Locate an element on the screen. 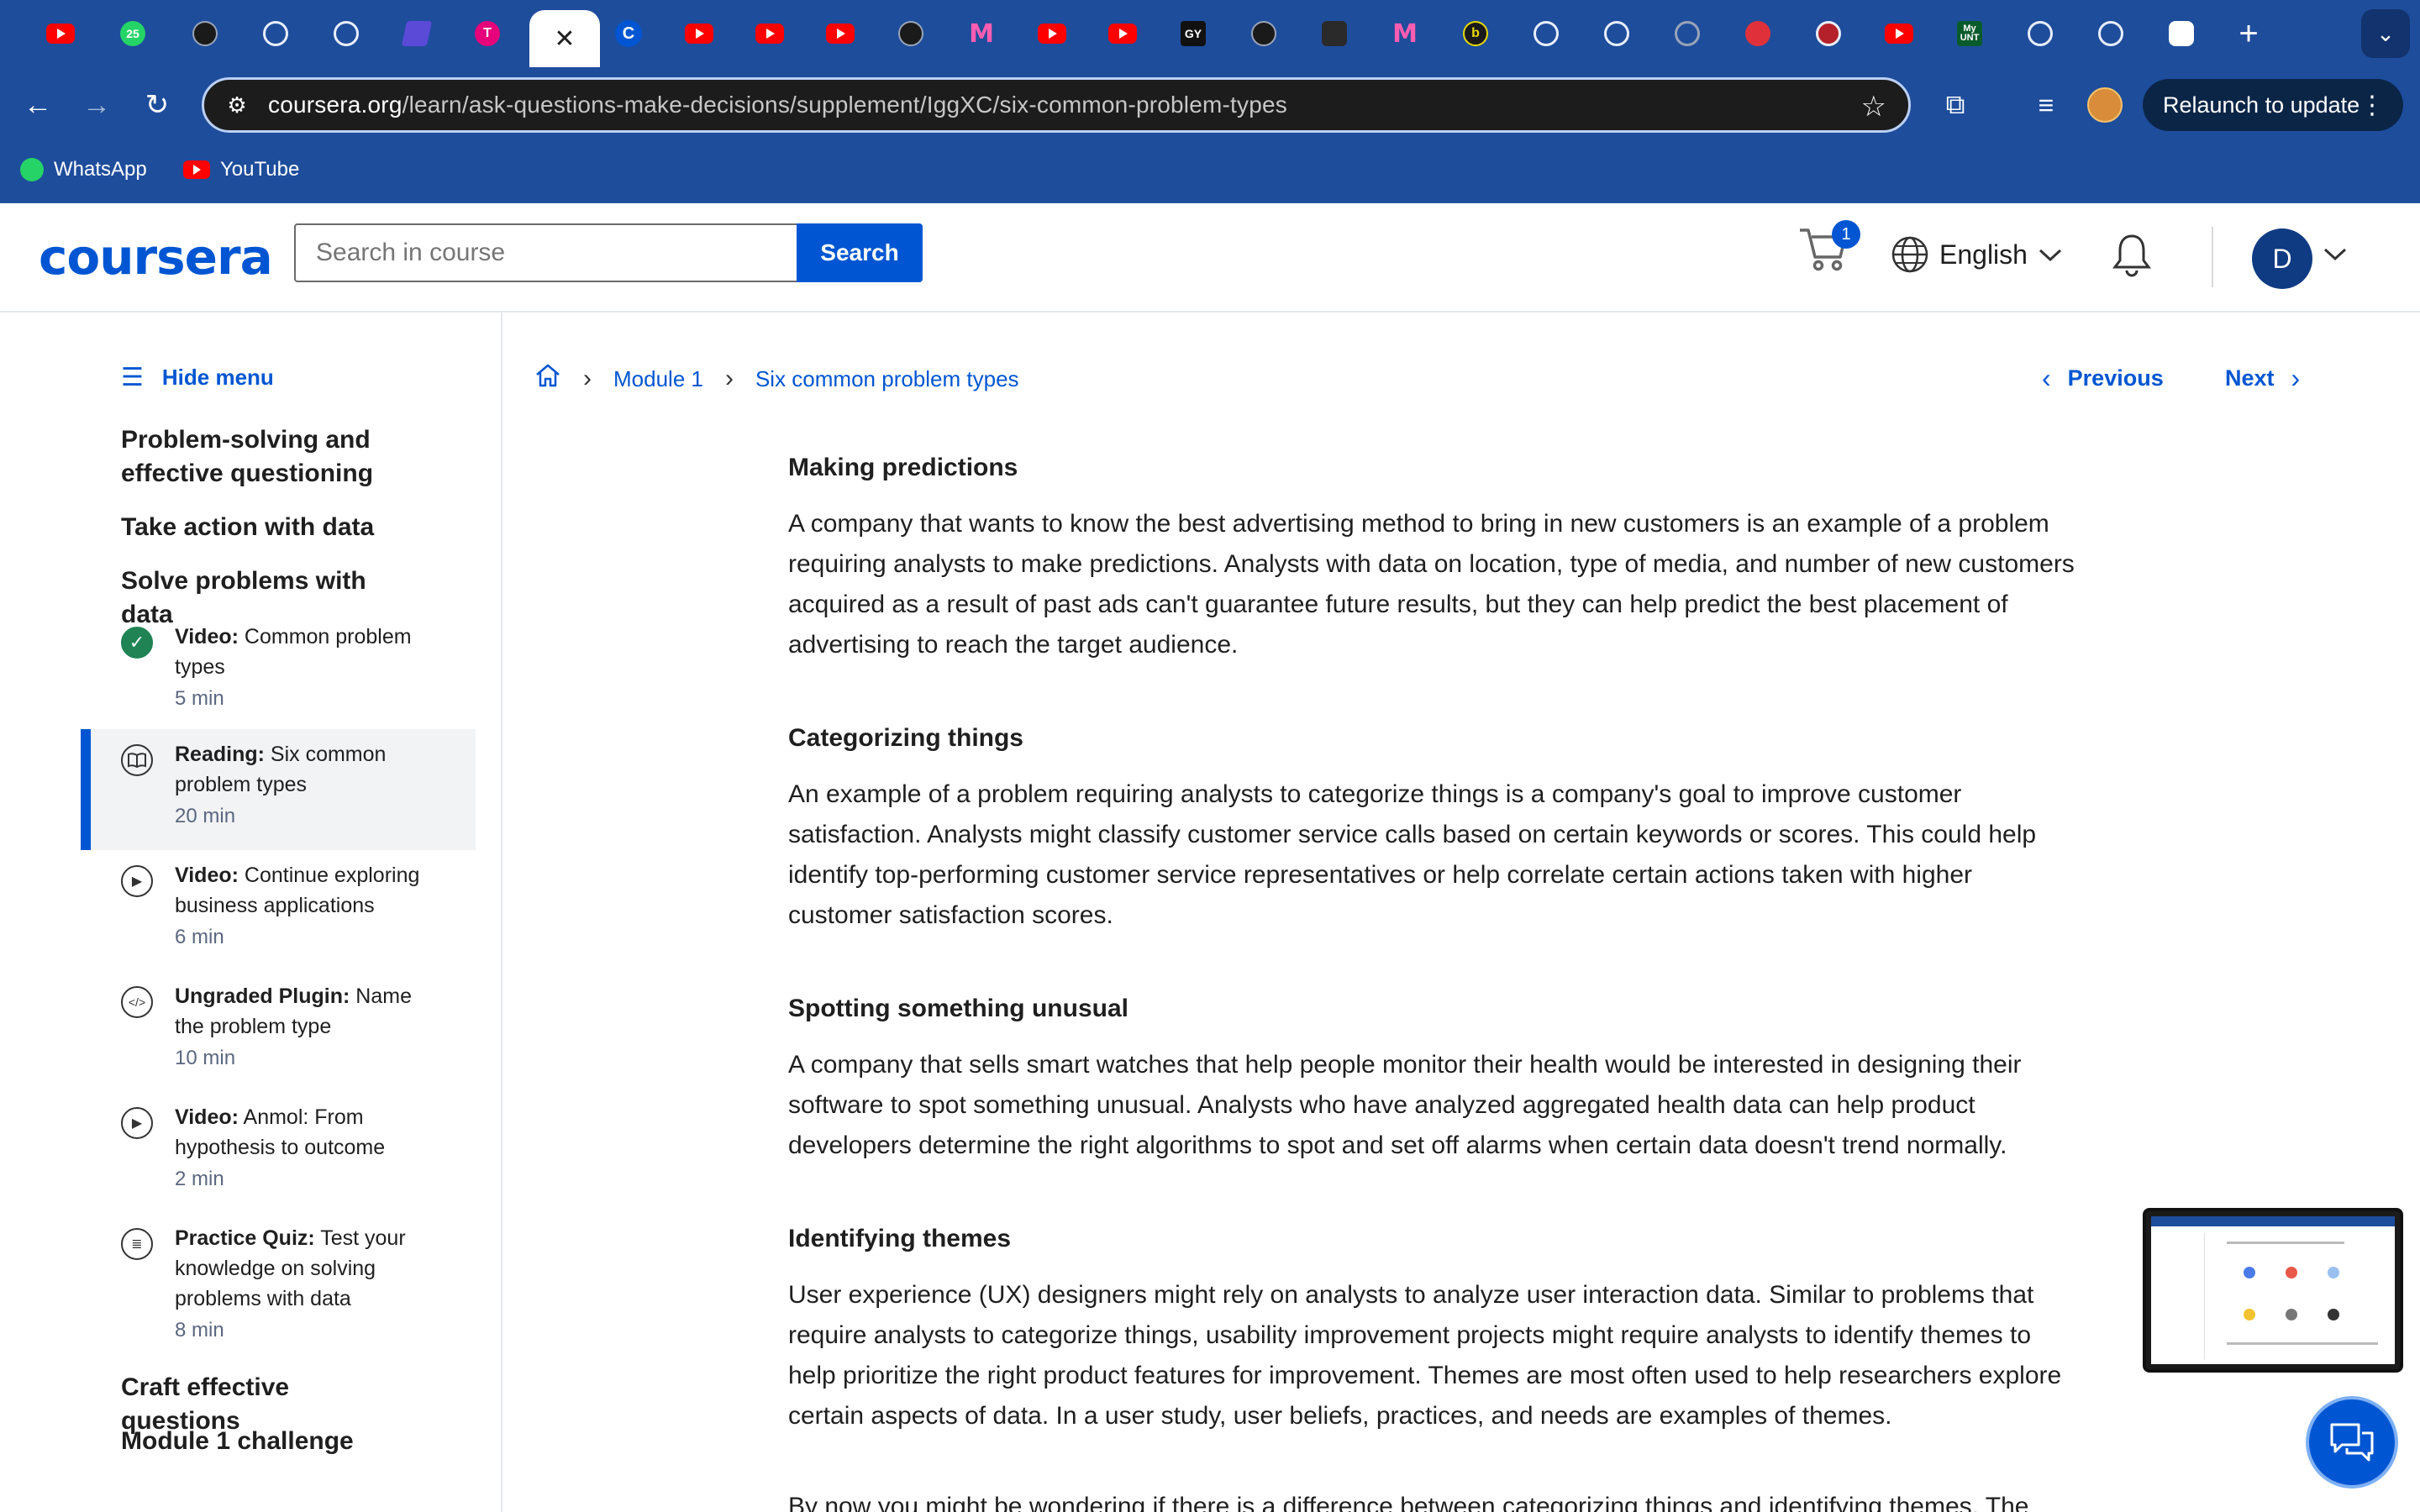 This screenshot has height=1512, width=2420. tab-github is located at coordinates (346, 33).